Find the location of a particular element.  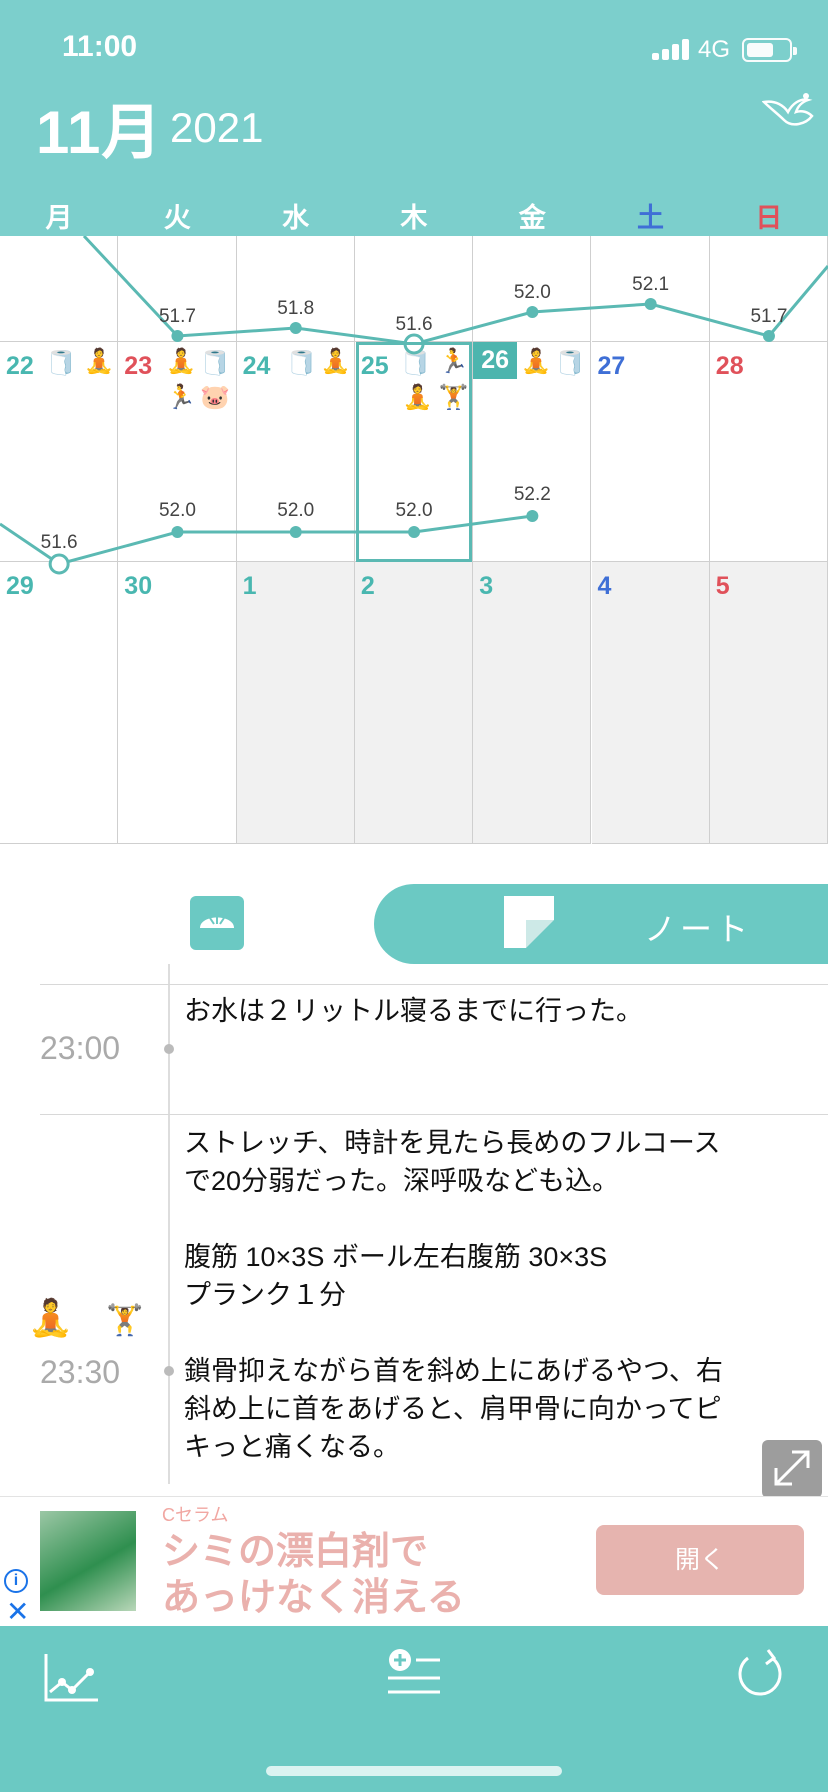

battery-icon is located at coordinates (769, 50).